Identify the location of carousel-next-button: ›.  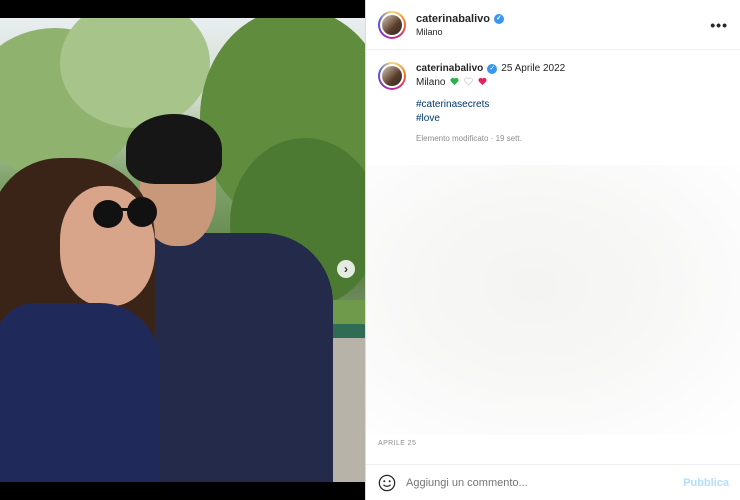
(346, 269).